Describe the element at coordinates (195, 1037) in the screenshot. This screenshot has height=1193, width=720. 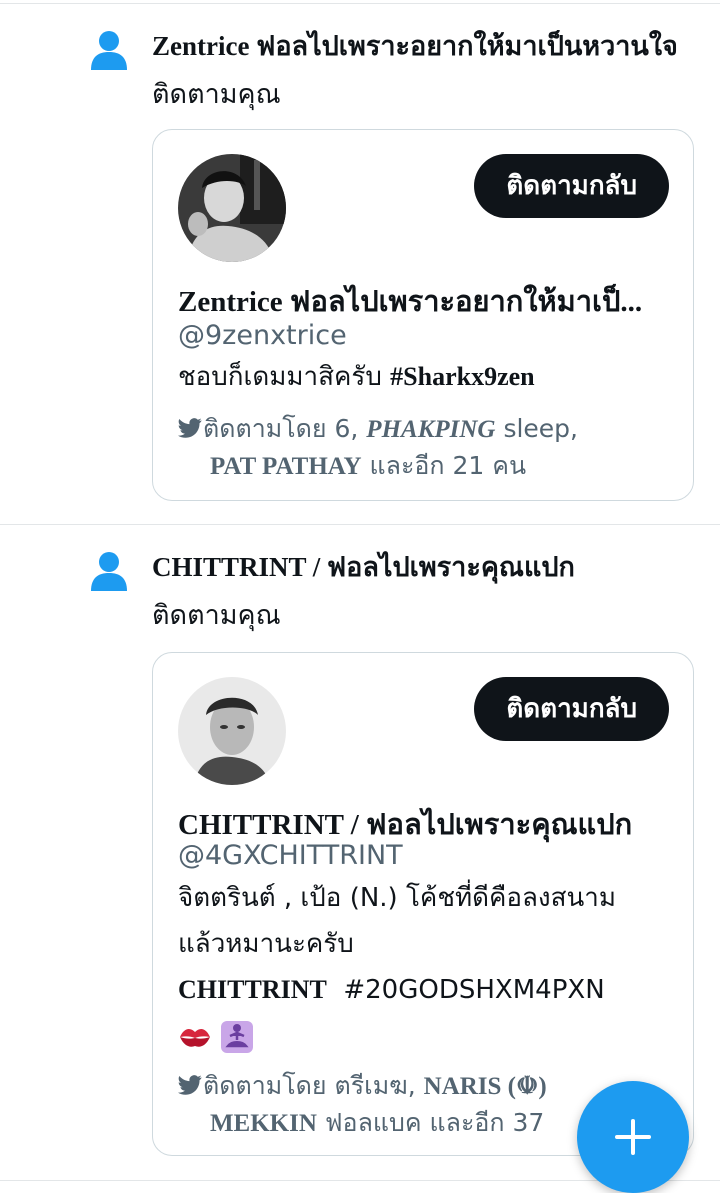
I see `kiss-mark-emoji` at that location.